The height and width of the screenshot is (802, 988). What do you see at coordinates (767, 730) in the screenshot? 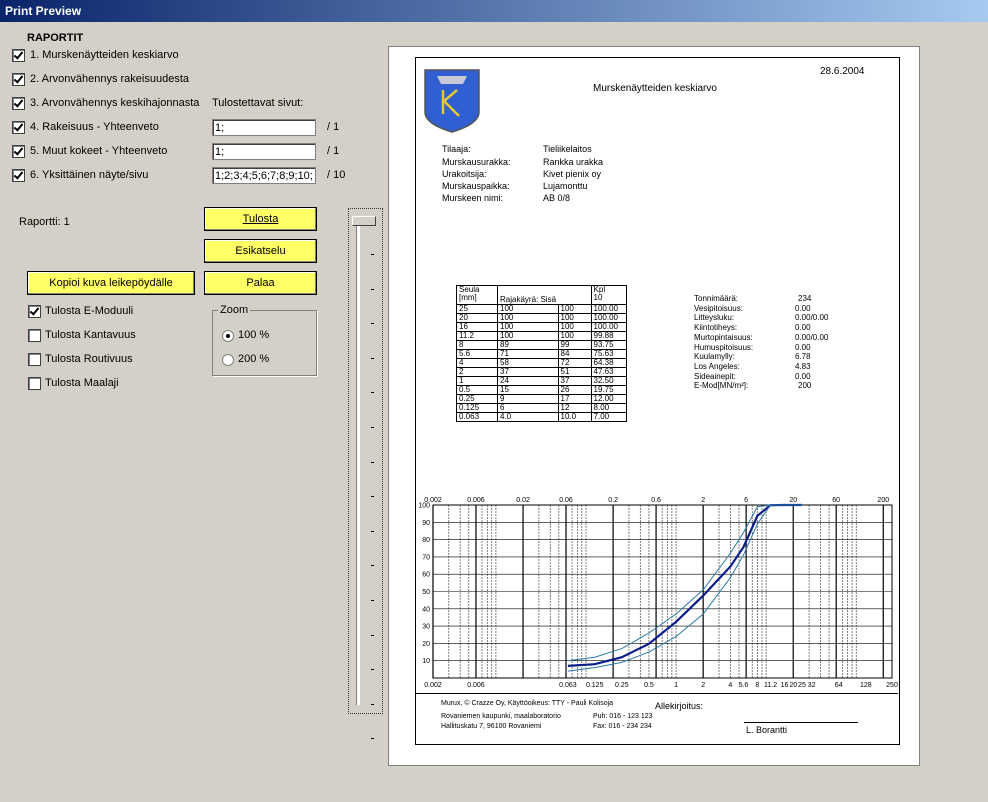
I see `signer-name: L. Borantti` at bounding box center [767, 730].